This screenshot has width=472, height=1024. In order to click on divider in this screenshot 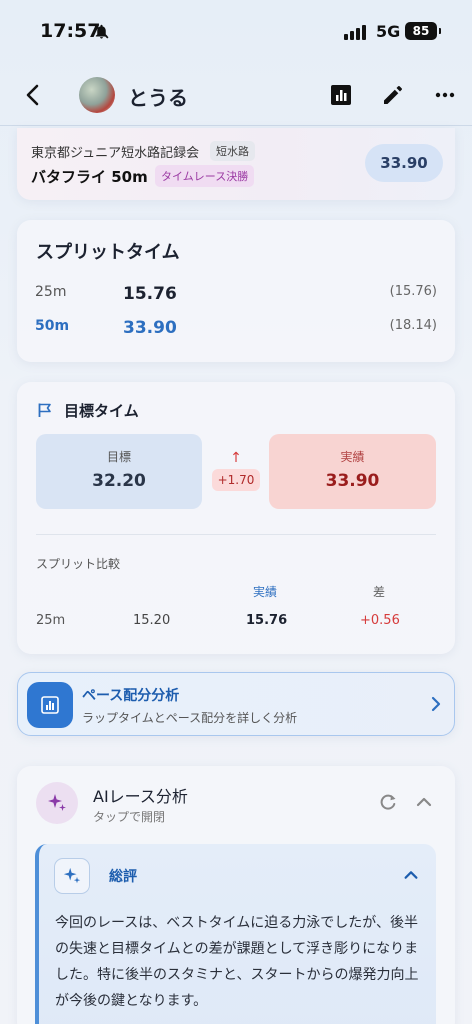, I will do `click(236, 534)`.